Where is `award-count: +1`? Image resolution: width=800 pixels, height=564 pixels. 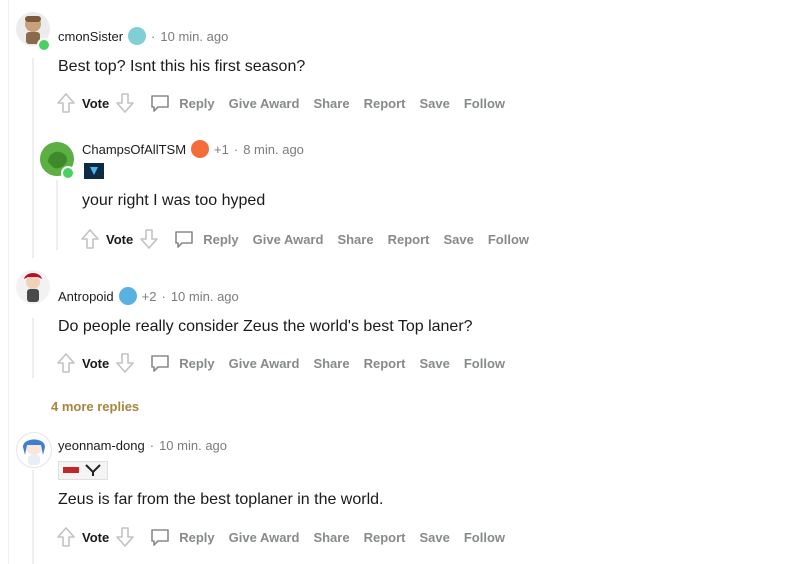 award-count: +1 is located at coordinates (221, 149).